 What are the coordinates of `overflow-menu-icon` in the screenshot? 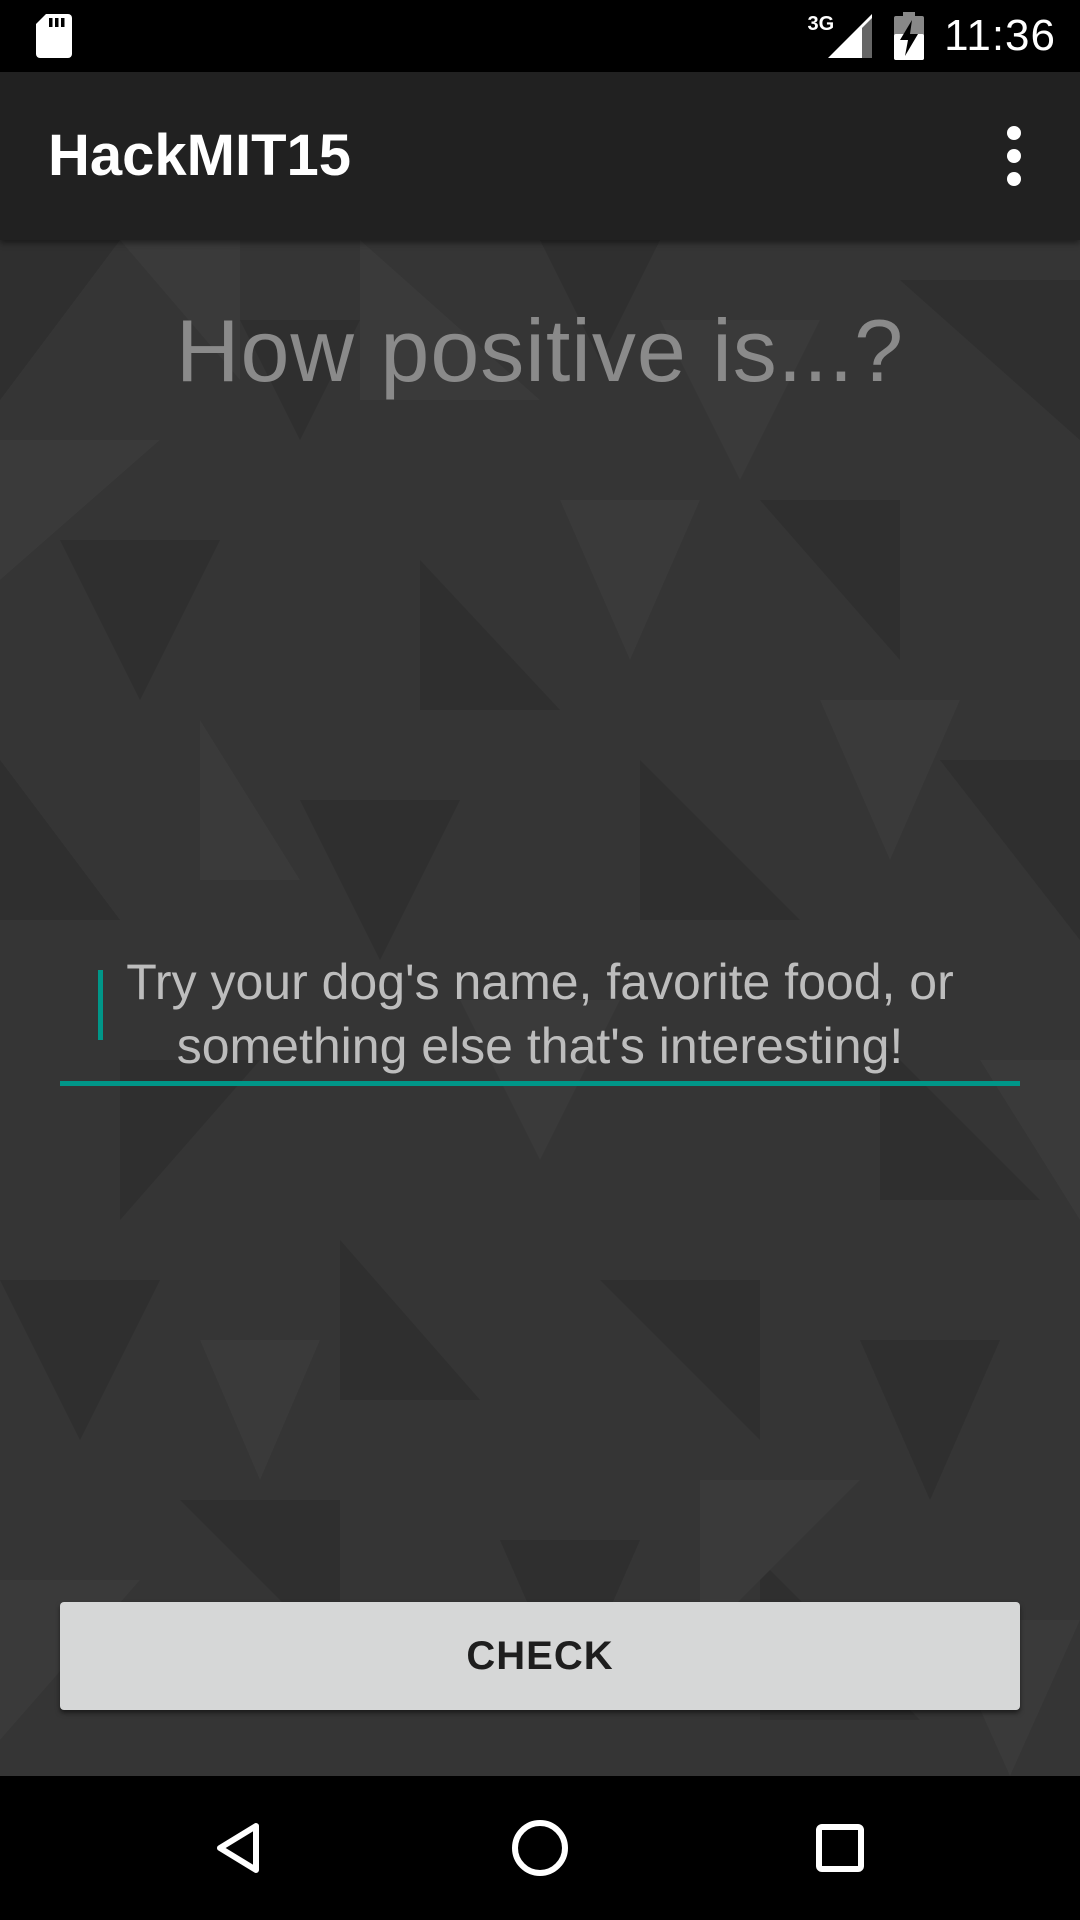 It's located at (1014, 156).